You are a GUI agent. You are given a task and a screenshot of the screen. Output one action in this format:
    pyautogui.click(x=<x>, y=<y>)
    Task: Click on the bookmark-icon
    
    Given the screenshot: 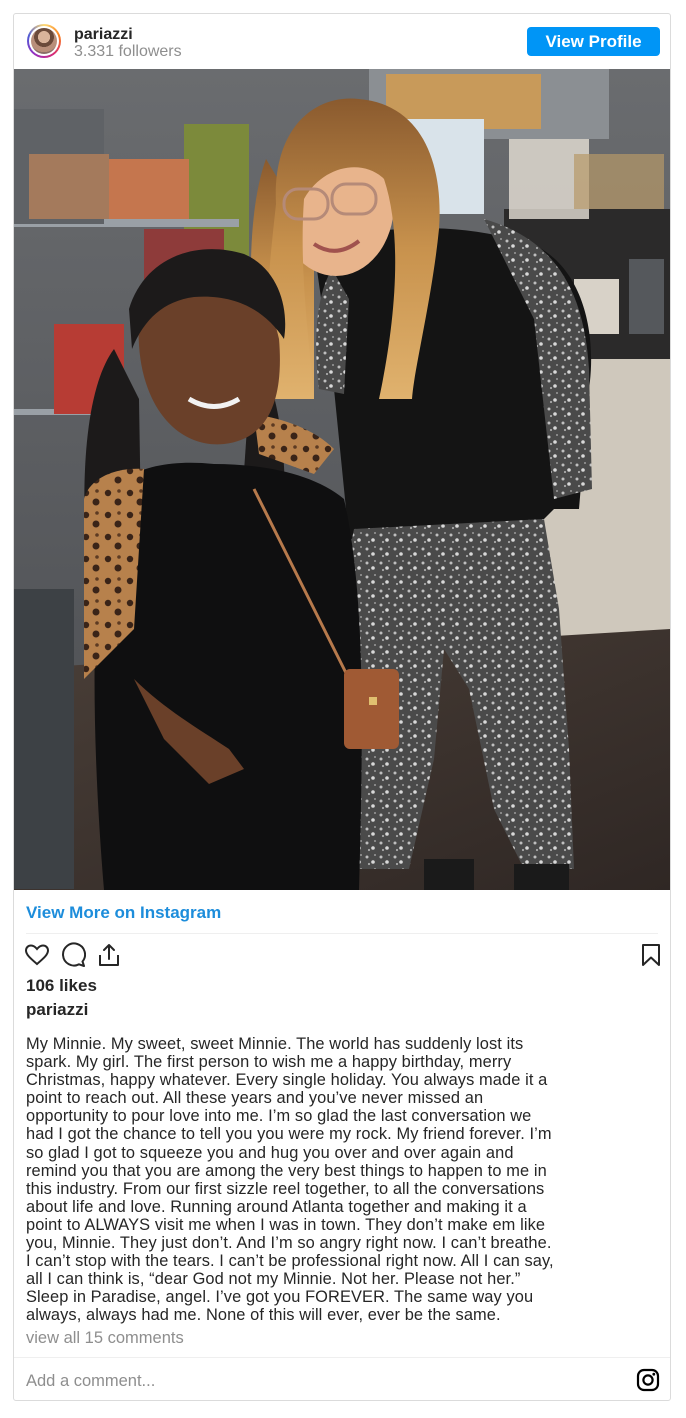 What is the action you would take?
    pyautogui.click(x=651, y=955)
    